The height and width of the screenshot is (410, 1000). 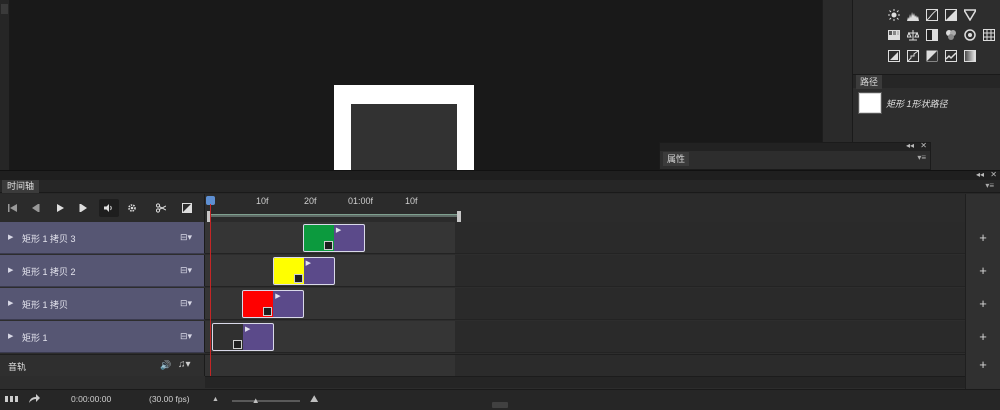 What do you see at coordinates (982, 291) in the screenshot?
I see `add-media-column: + + + + +` at bounding box center [982, 291].